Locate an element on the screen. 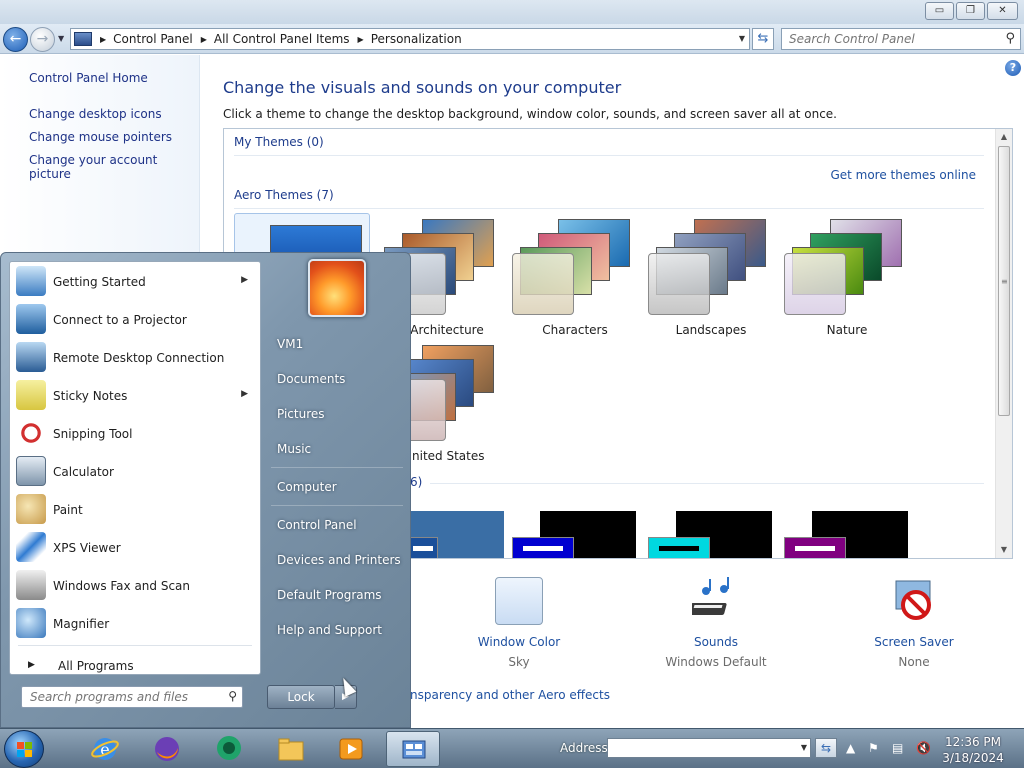 Image resolution: width=1024 pixels, height=768 pixels. avatar is located at coordinates (337, 288).